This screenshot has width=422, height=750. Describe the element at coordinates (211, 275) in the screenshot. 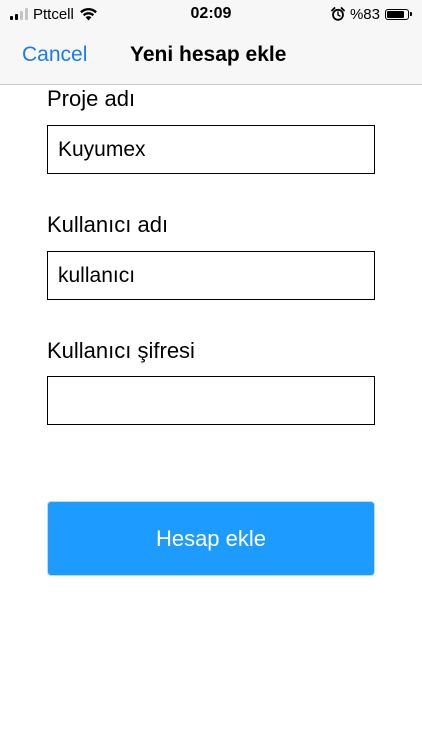

I see `username-input` at that location.